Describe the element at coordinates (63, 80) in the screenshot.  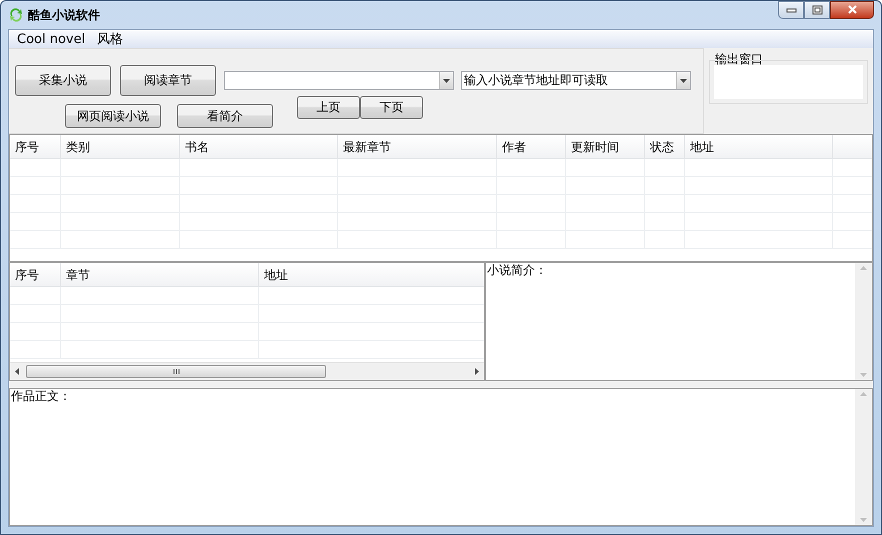
I see `collect-button: 采集小说` at that location.